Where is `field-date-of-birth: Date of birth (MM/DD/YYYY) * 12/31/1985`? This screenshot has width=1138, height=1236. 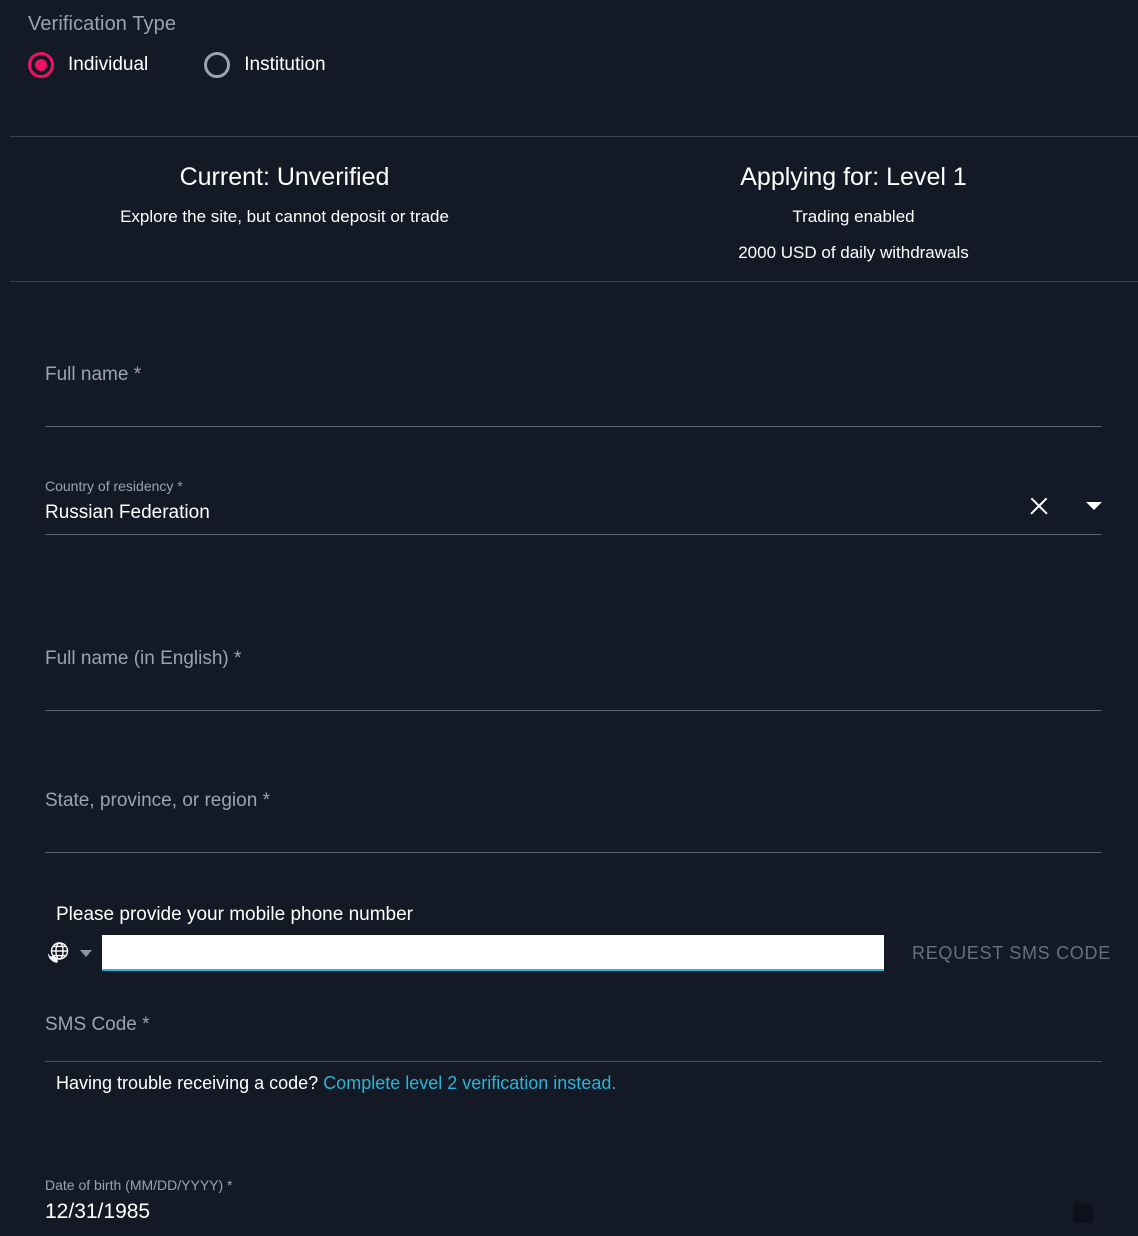 field-date-of-birth: Date of birth (MM/DD/YYYY) * 12/31/1985 is located at coordinates (573, 1200).